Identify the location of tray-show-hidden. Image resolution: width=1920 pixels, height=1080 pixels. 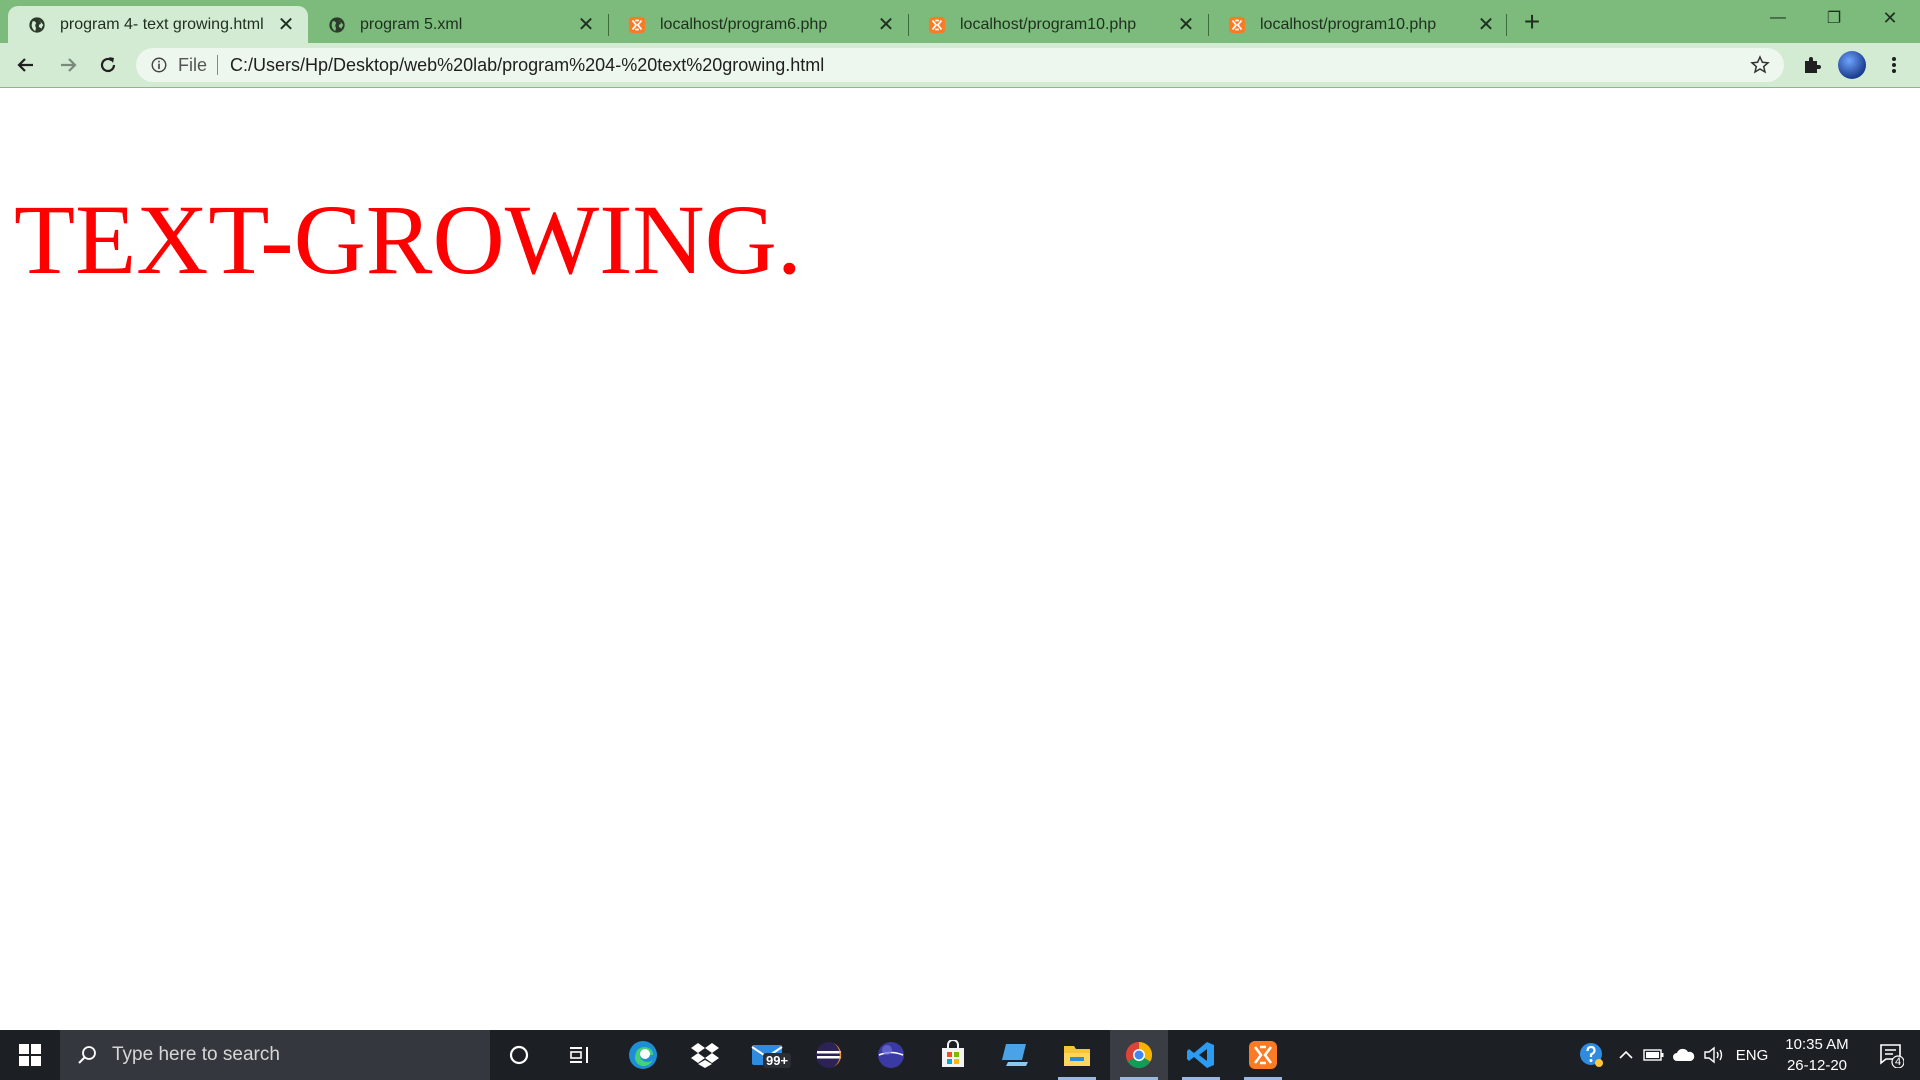
(1626, 1055).